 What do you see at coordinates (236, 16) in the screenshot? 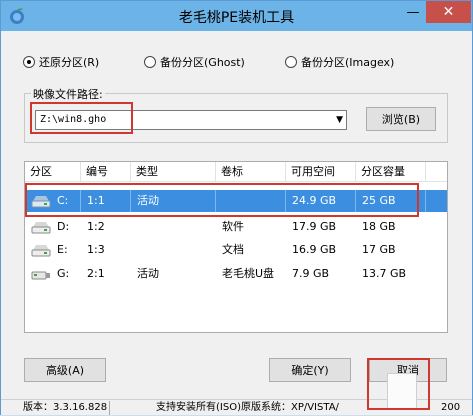
I see `title-bar: 老毛桃PE装机工具 — ✕` at bounding box center [236, 16].